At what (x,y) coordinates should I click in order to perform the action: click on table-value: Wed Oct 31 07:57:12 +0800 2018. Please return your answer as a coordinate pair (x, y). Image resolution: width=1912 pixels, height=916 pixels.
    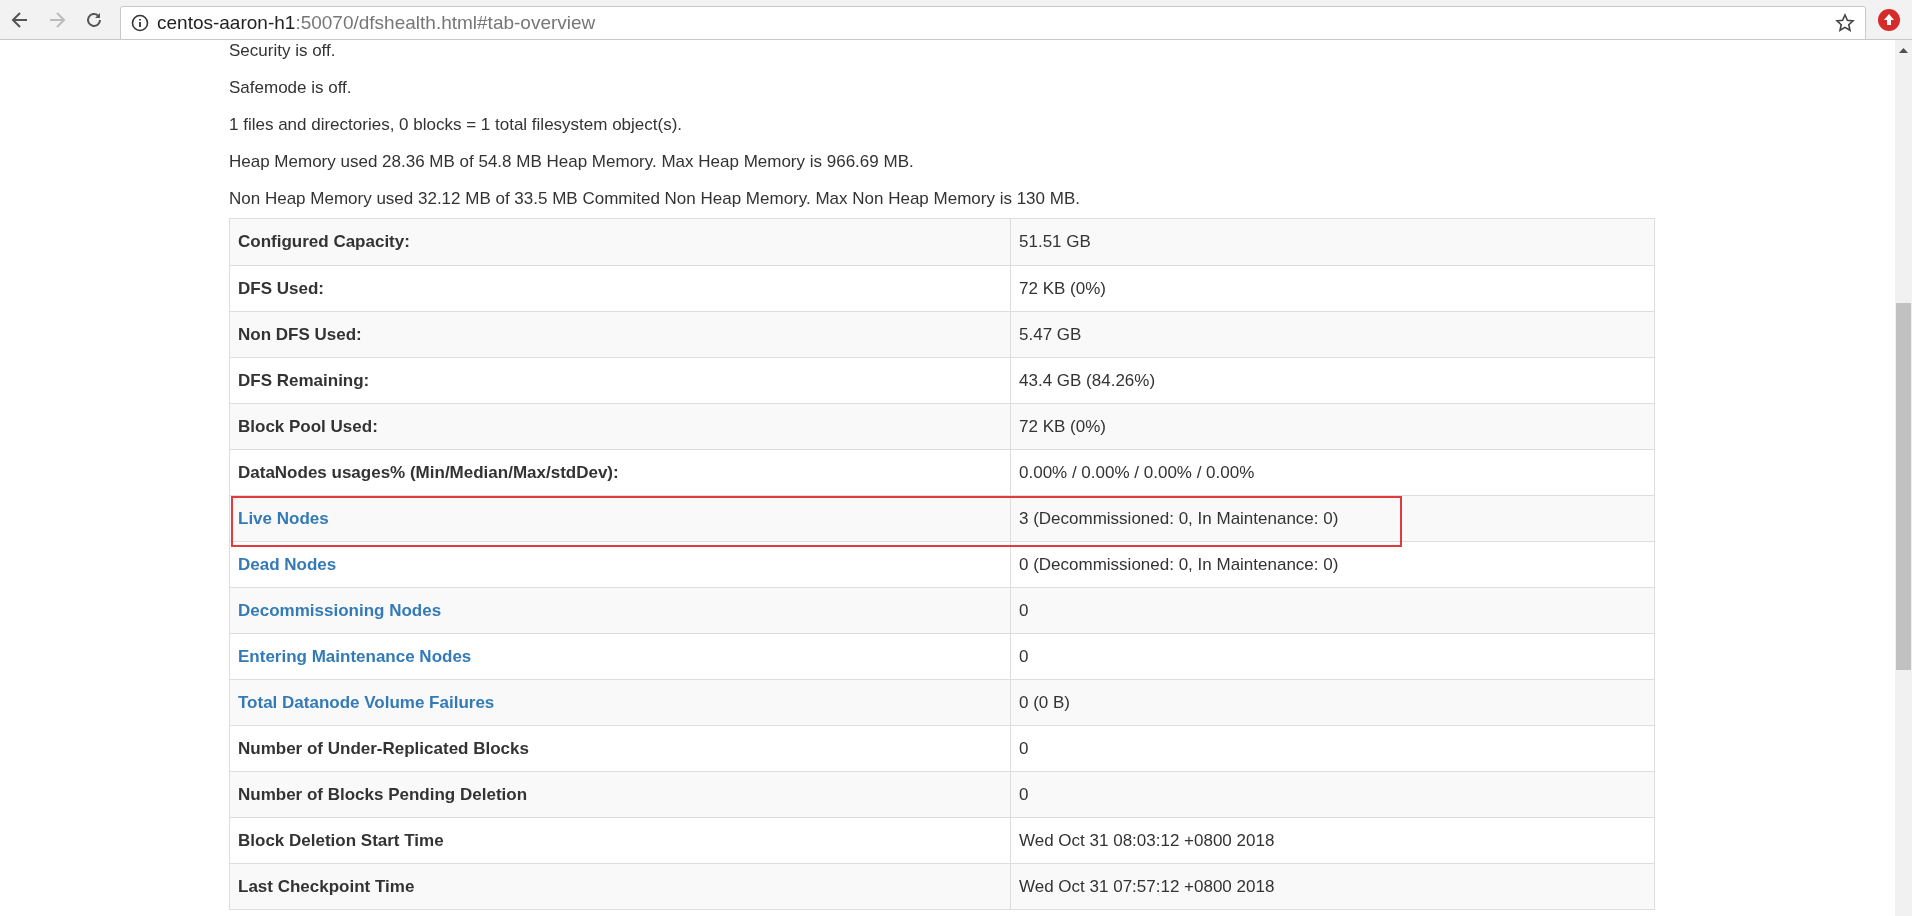
    Looking at the image, I should click on (1147, 886).